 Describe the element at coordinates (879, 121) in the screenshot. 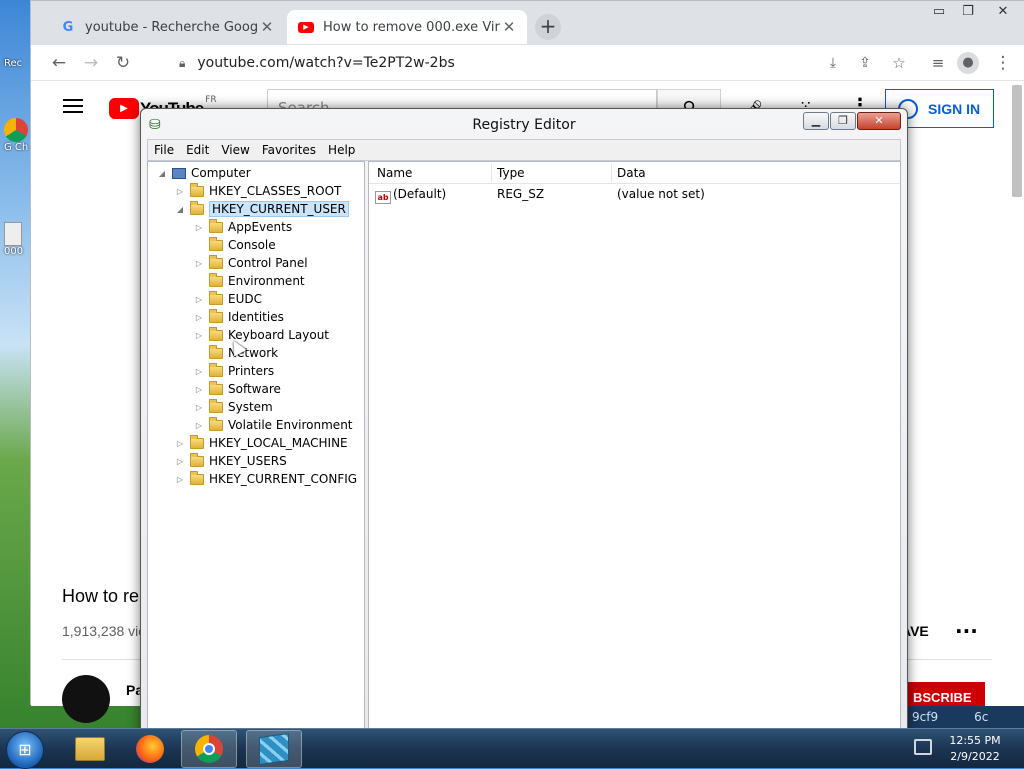

I see `close-button: ✕` at that location.